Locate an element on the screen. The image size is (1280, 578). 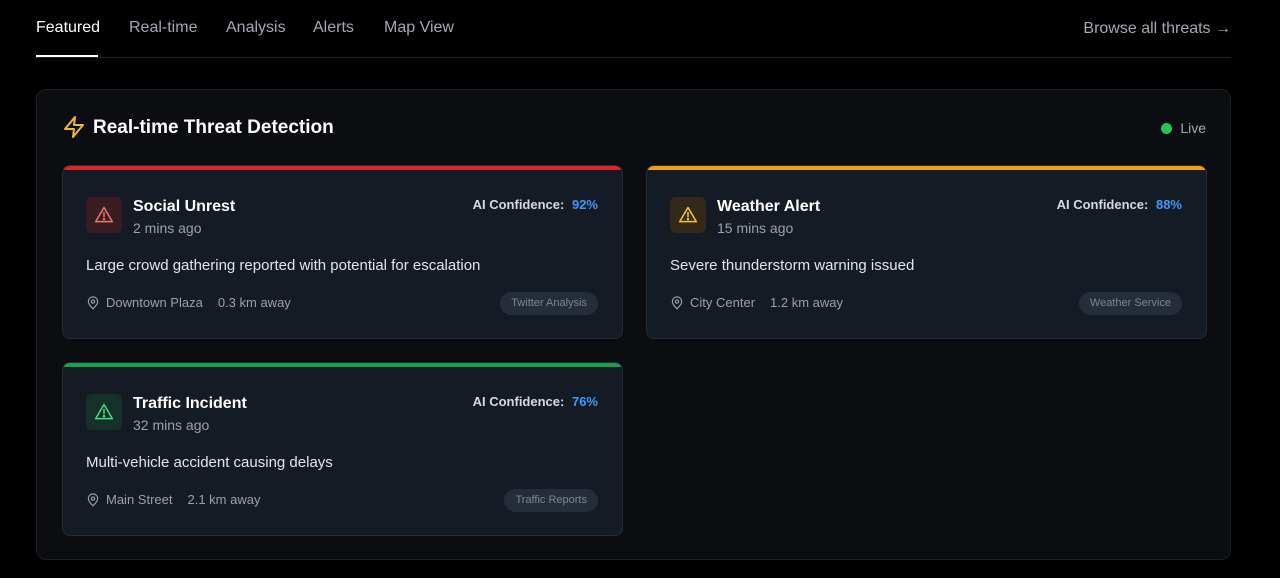
tab-alerts: Alerts is located at coordinates (333, 28).